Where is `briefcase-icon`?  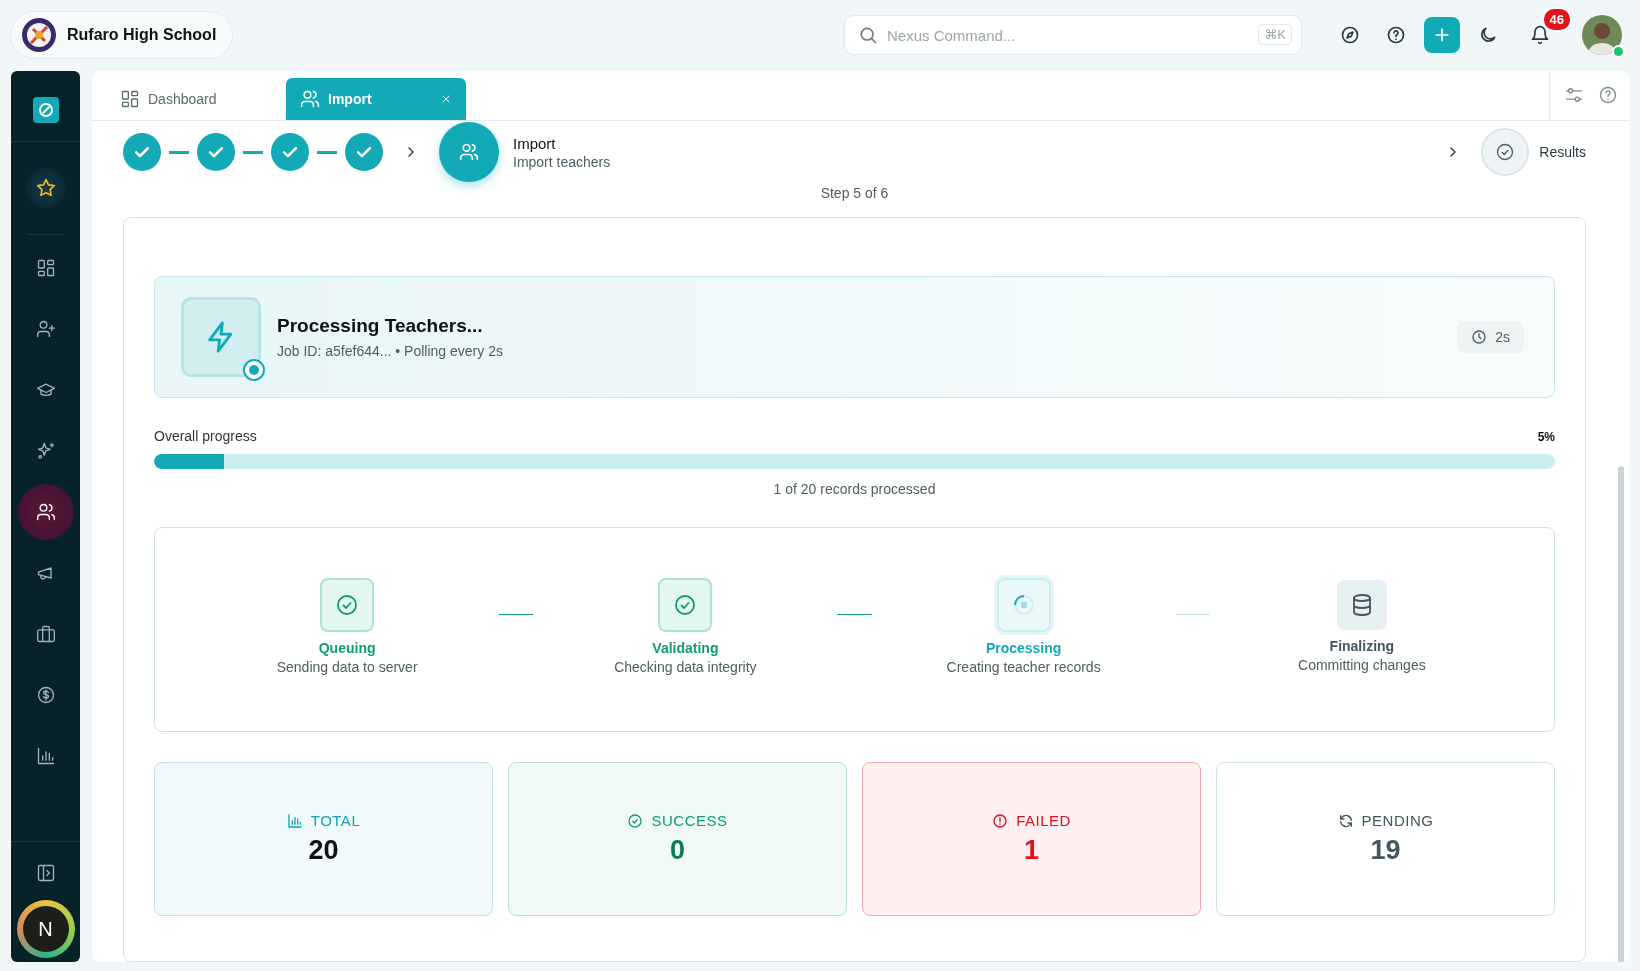 briefcase-icon is located at coordinates (45, 634).